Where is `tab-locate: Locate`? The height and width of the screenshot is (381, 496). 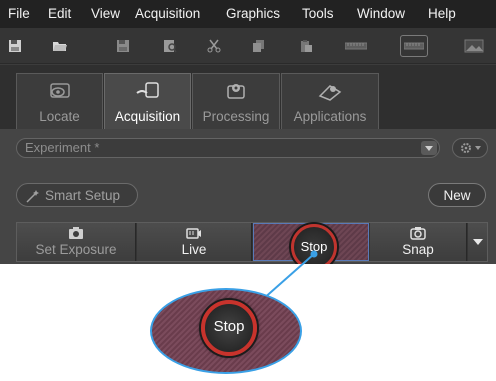 tab-locate: Locate is located at coordinates (59, 101).